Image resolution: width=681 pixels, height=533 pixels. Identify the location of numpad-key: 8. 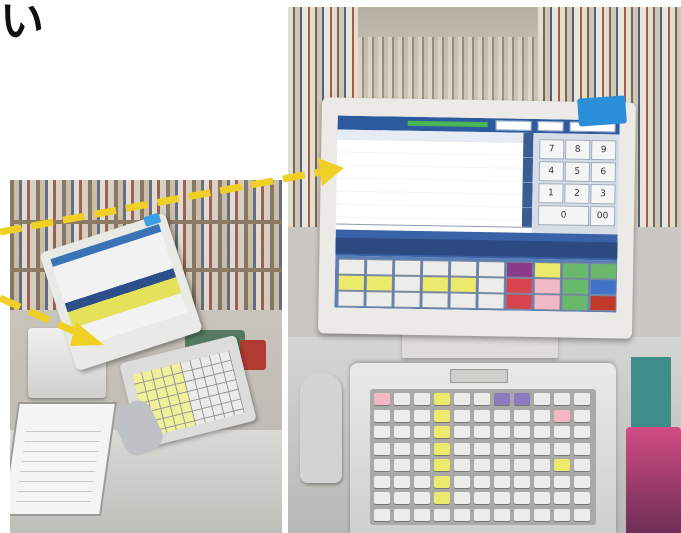
(578, 149).